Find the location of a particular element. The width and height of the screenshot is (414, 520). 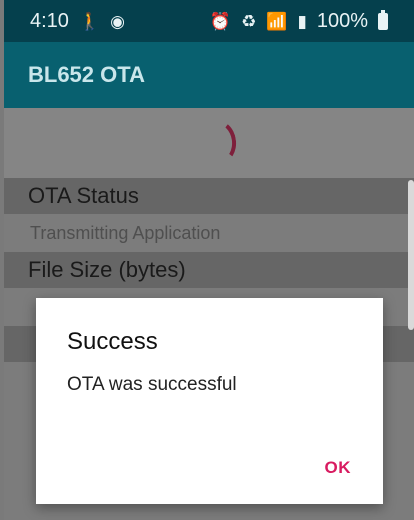

status-left: 4:10 🚶 ◉ is located at coordinates (77, 21).